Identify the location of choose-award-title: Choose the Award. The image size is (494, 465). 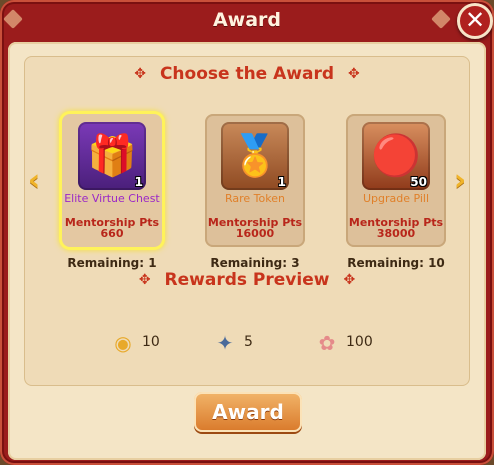
(247, 74).